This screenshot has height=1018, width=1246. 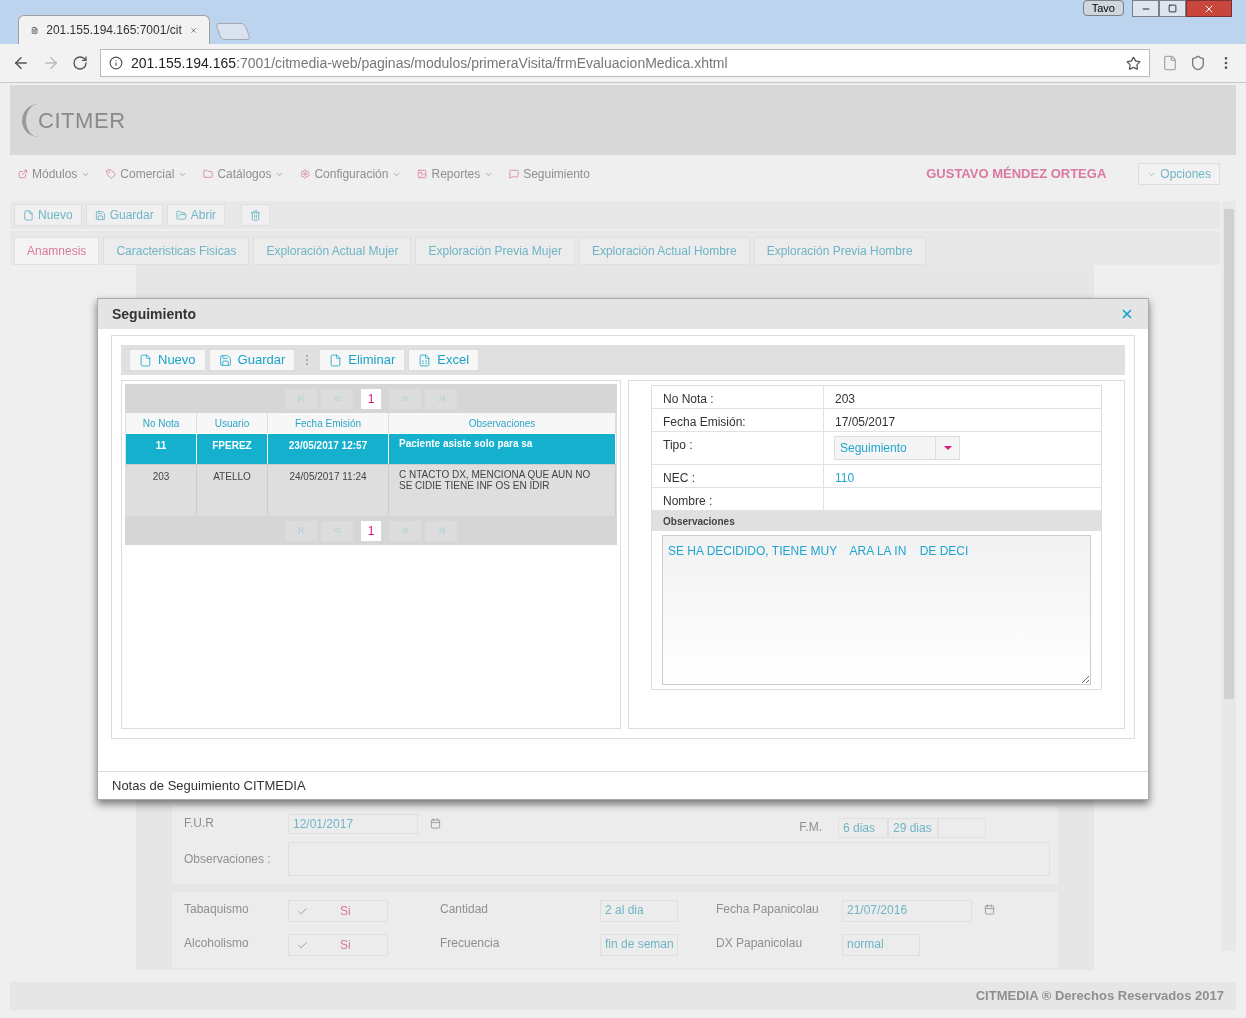 I want to click on toolbar-button: Abrir, so click(x=196, y=215).